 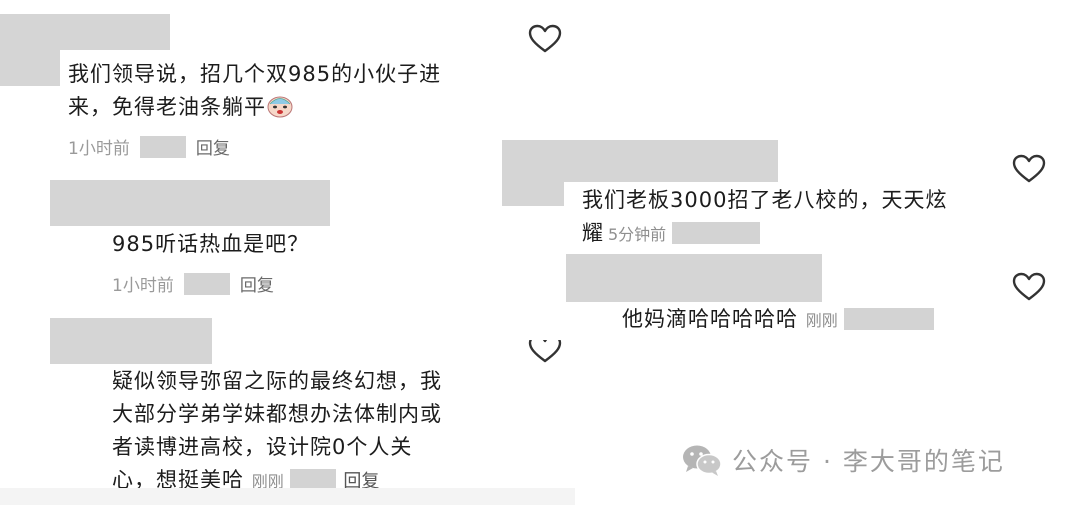 I want to click on comment-1-time: 1小时前, so click(x=99, y=149).